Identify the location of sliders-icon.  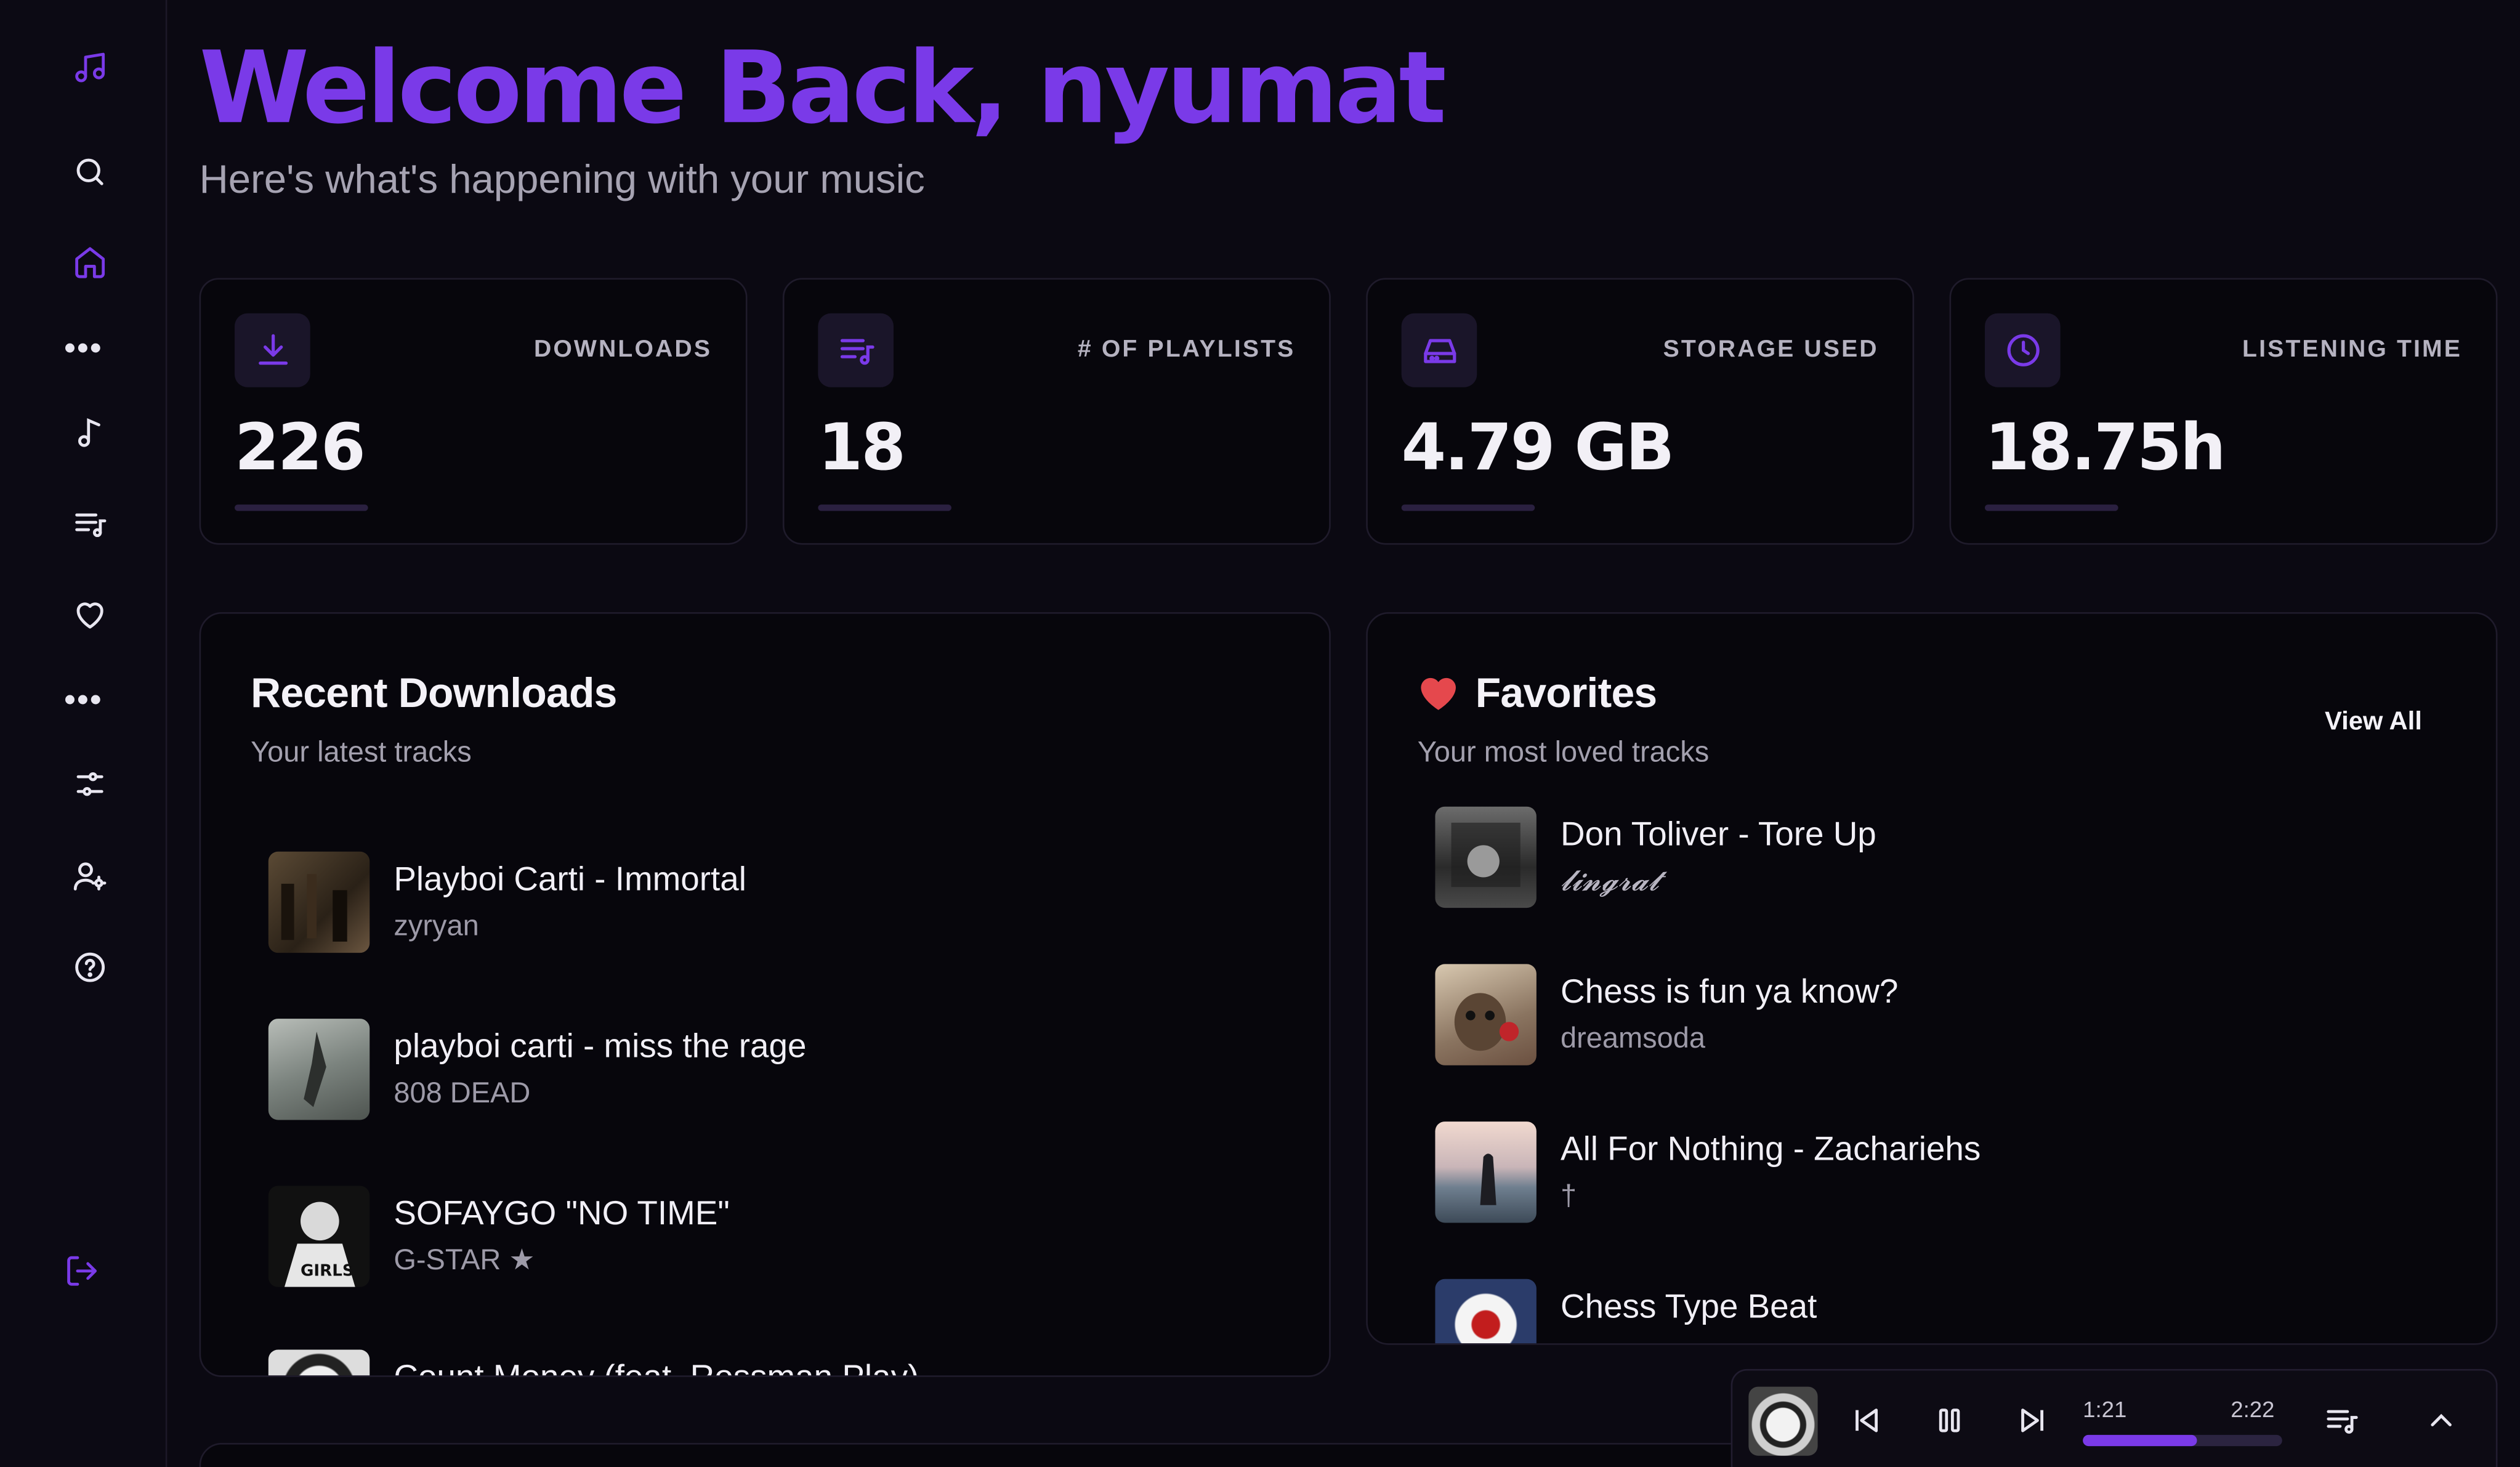
(90, 784).